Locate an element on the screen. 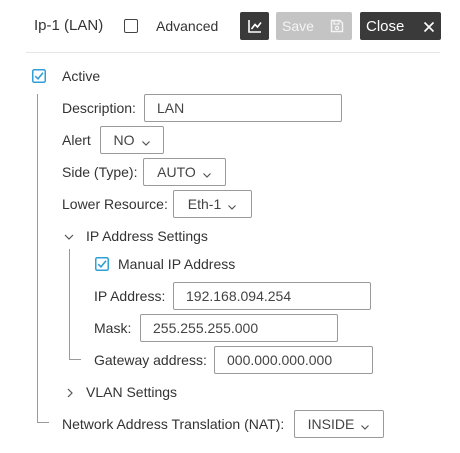  chart-line-icon is located at coordinates (255, 26).